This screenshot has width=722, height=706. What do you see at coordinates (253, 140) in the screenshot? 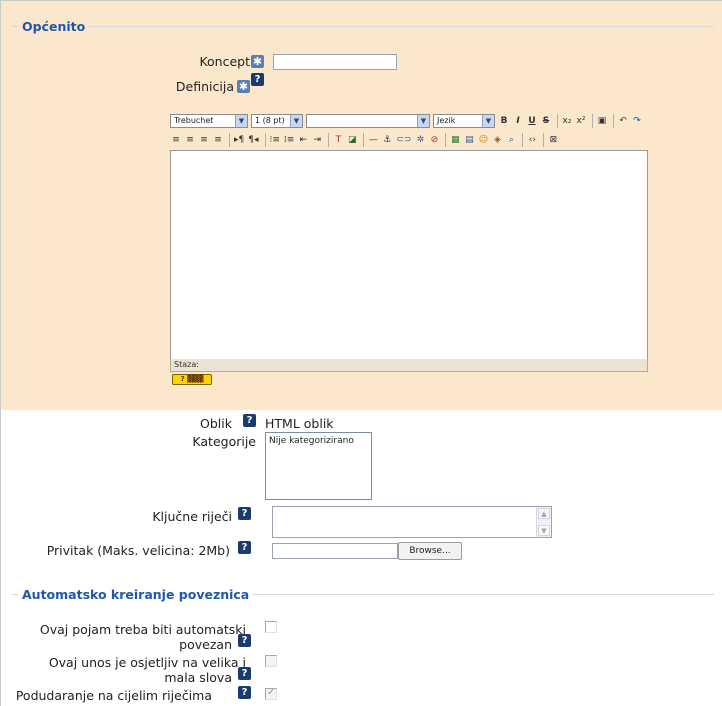
I see `rtl-icon: ¶◂` at bounding box center [253, 140].